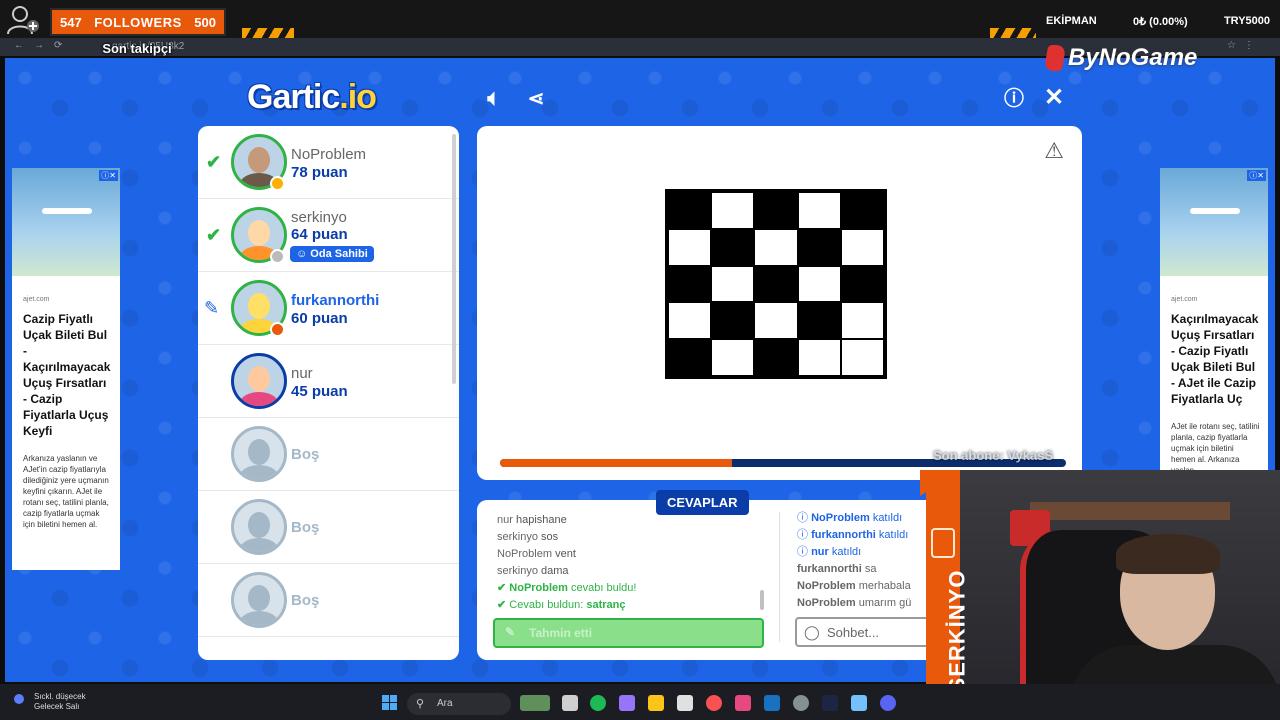 This screenshot has width=1280, height=720. What do you see at coordinates (714, 703) in the screenshot?
I see `chrome-icon` at bounding box center [714, 703].